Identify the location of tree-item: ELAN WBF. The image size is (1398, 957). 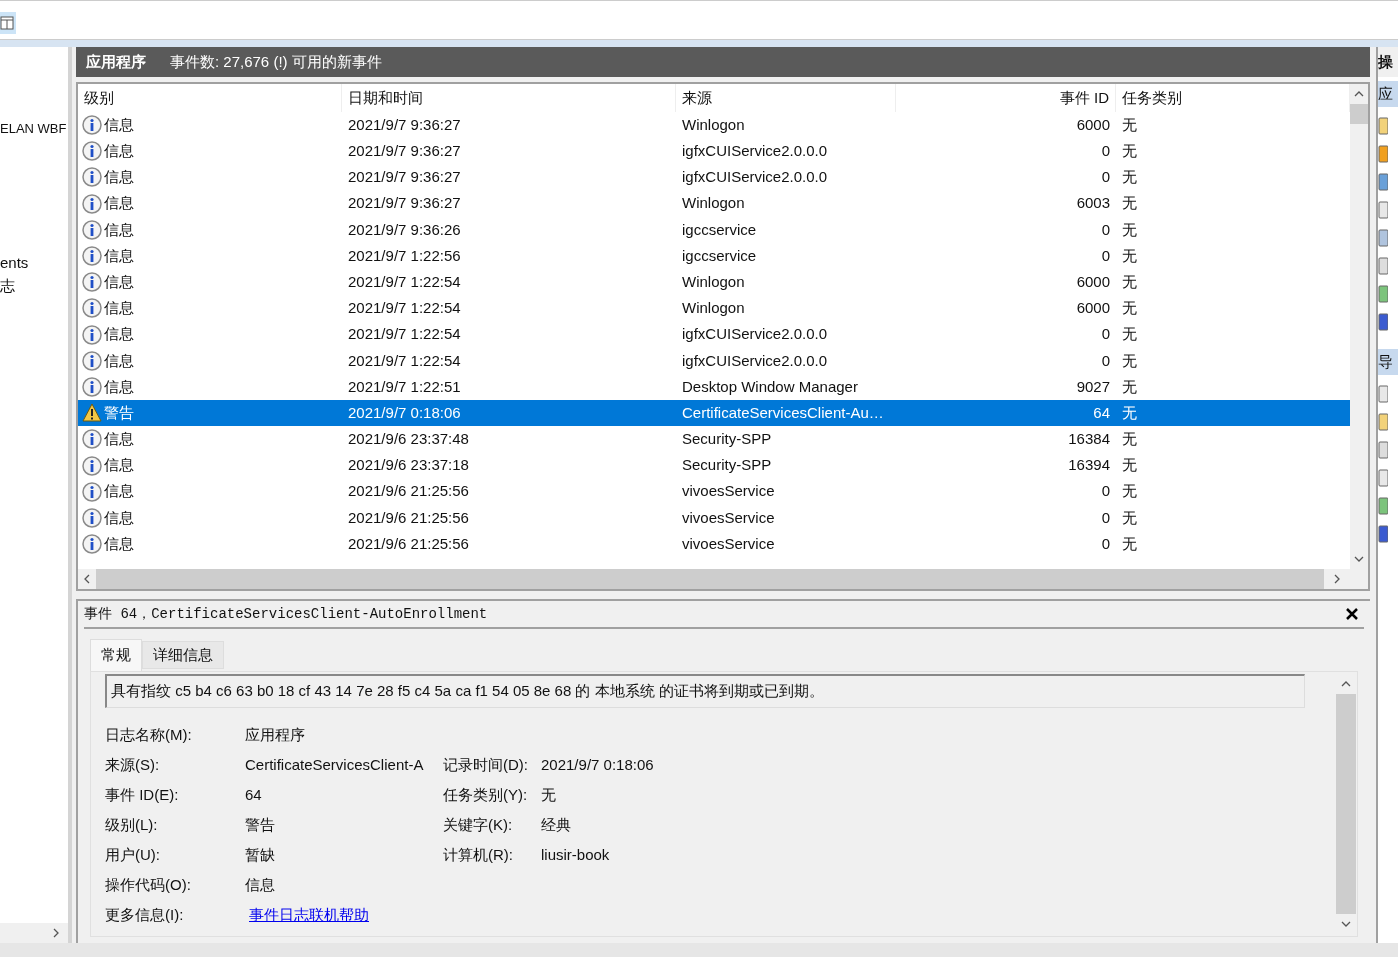
(33, 129).